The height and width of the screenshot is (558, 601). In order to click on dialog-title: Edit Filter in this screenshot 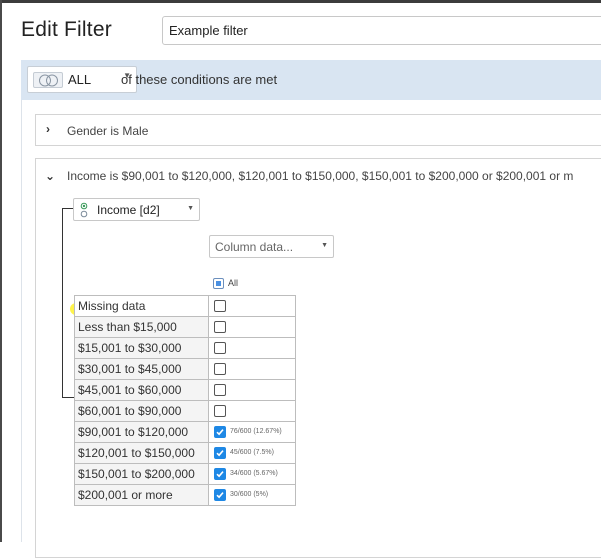, I will do `click(66, 29)`.